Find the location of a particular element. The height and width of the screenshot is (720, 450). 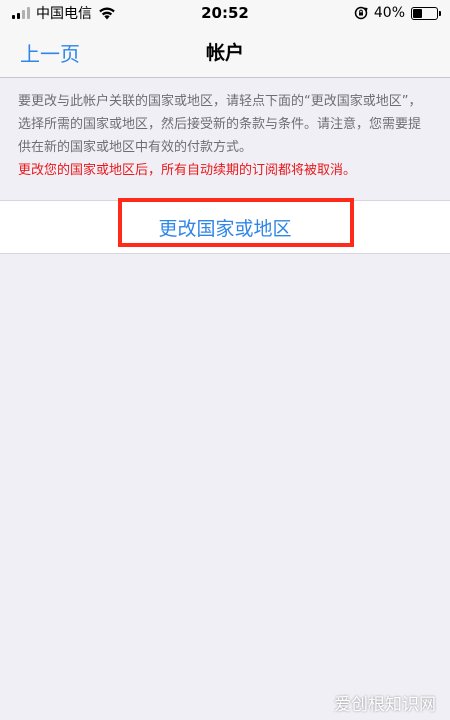

watermark: 爱创根知识网 is located at coordinates (385, 705).